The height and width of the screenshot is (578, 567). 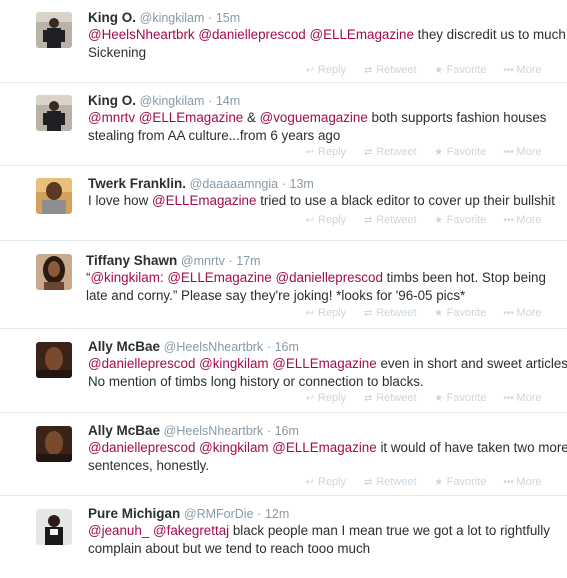 I want to click on mention-link: @HeelsNheartbrk, so click(x=141, y=34).